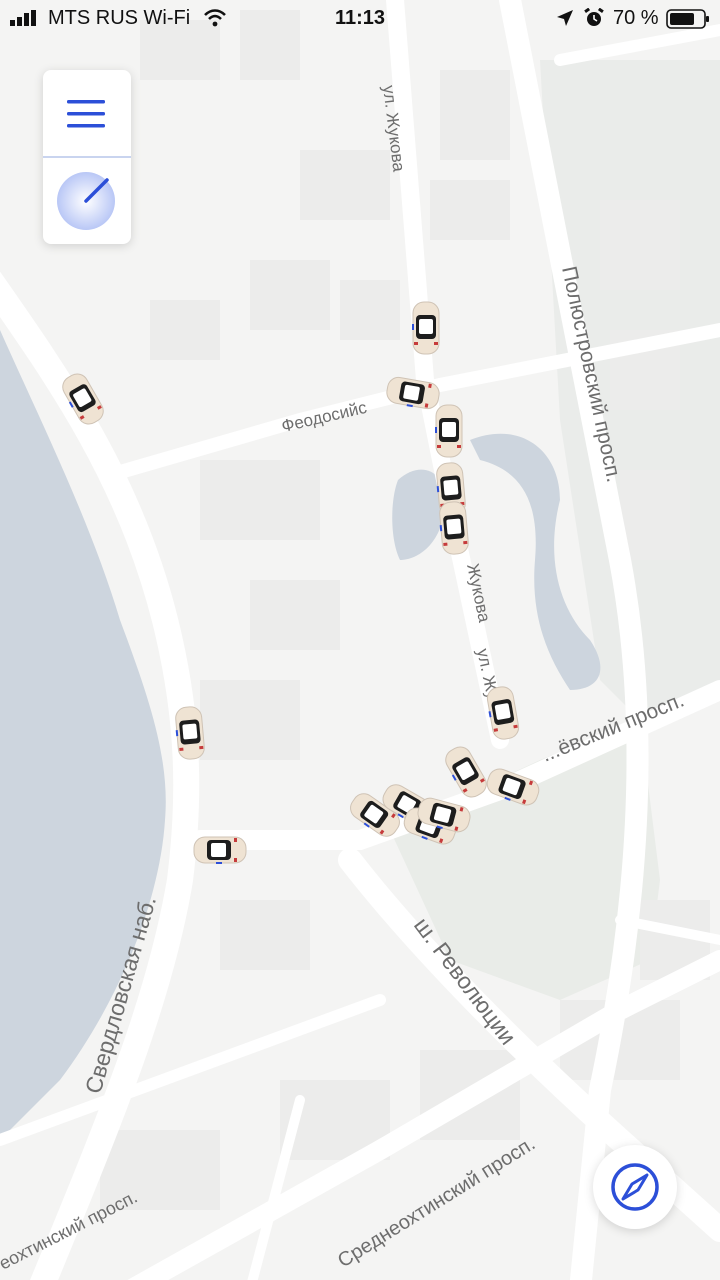  Describe the element at coordinates (636, 18) in the screenshot. I see `battery-percent: 70 %` at that location.